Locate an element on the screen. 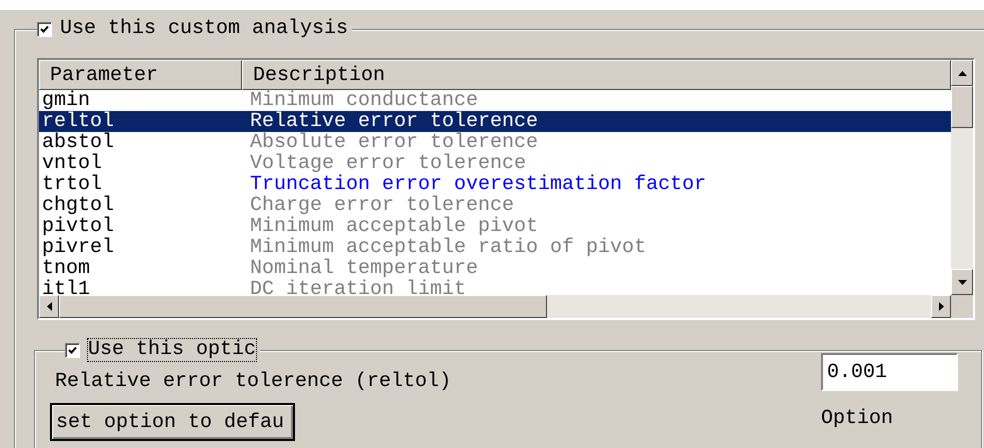 This screenshot has width=984, height=448. description-cell-text: Absolute error tolerence is located at coordinates (394, 142).